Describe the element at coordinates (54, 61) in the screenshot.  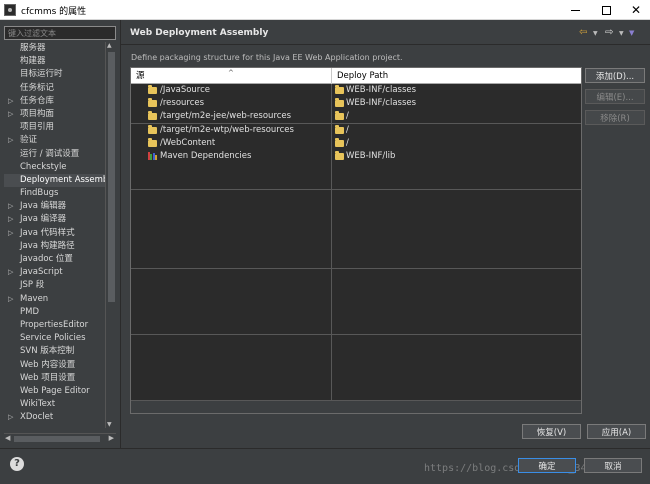
I see `tree-item: 构建器` at that location.